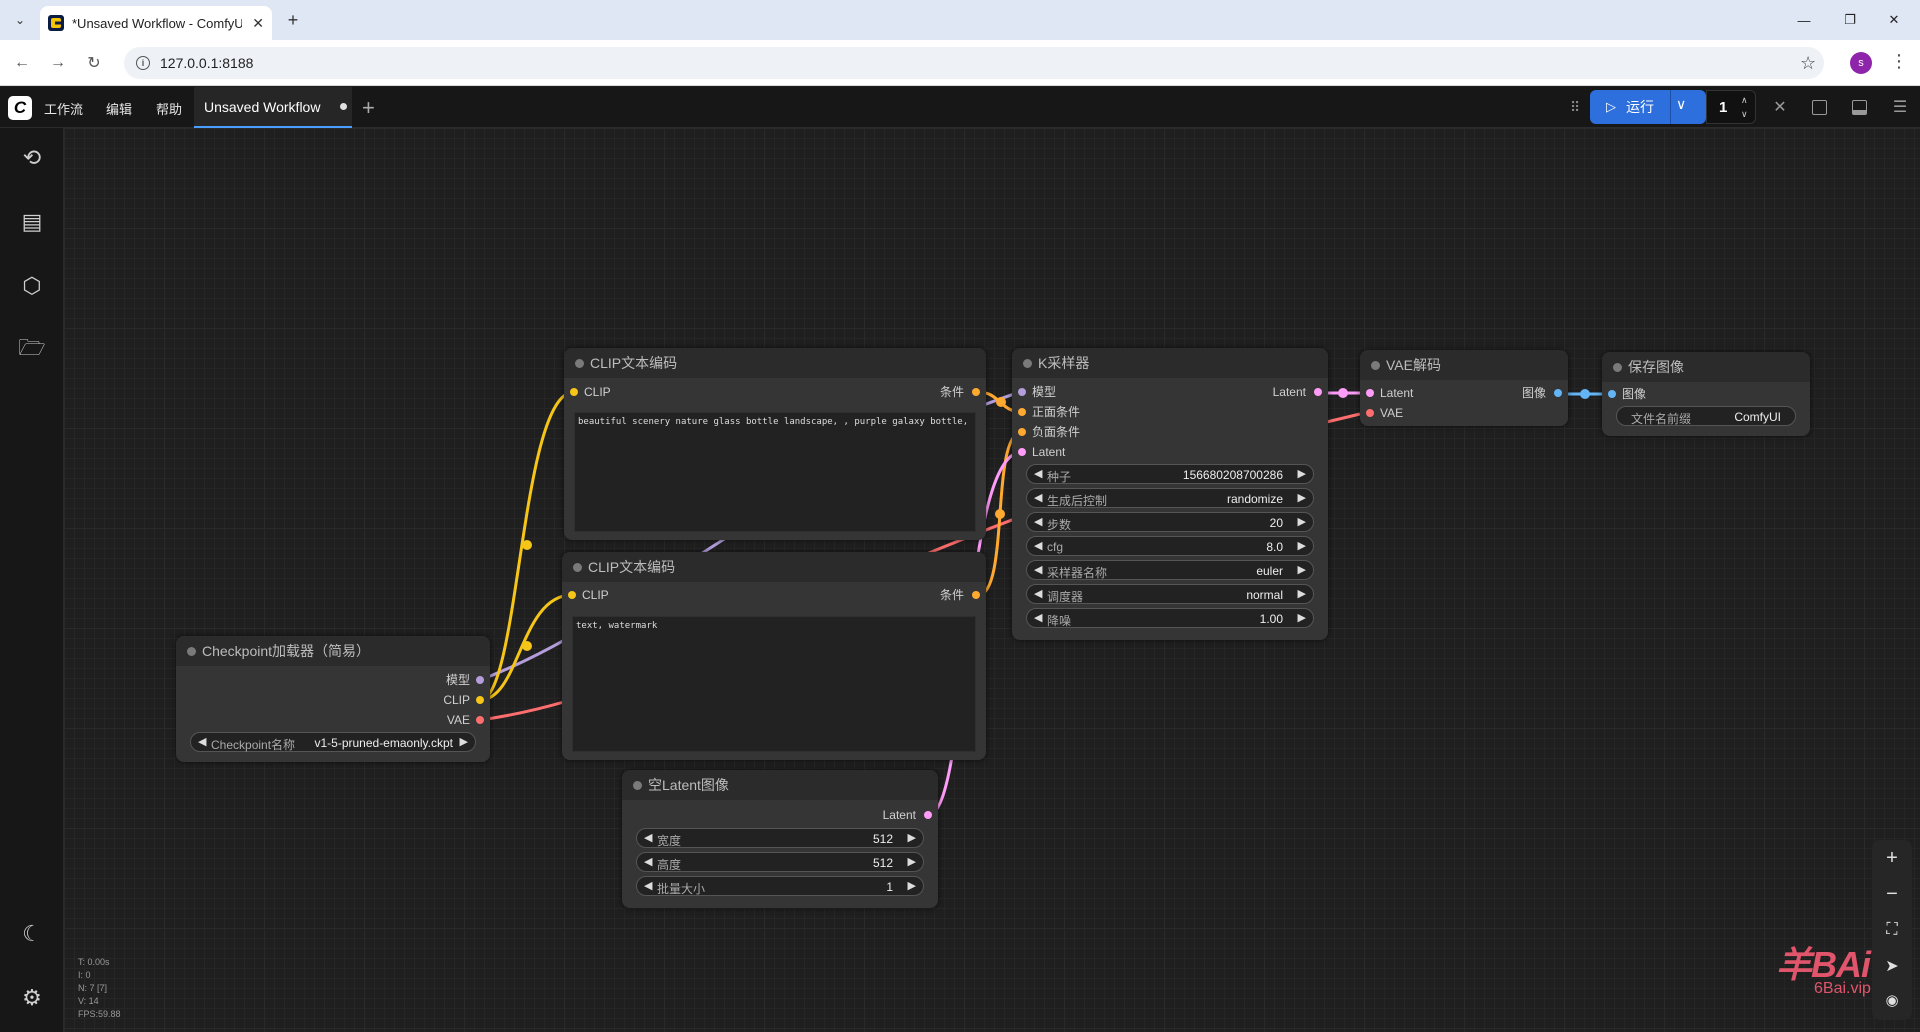 This screenshot has width=1920, height=1032. What do you see at coordinates (1894, 20) in the screenshot?
I see `window-close-icon: ✕` at bounding box center [1894, 20].